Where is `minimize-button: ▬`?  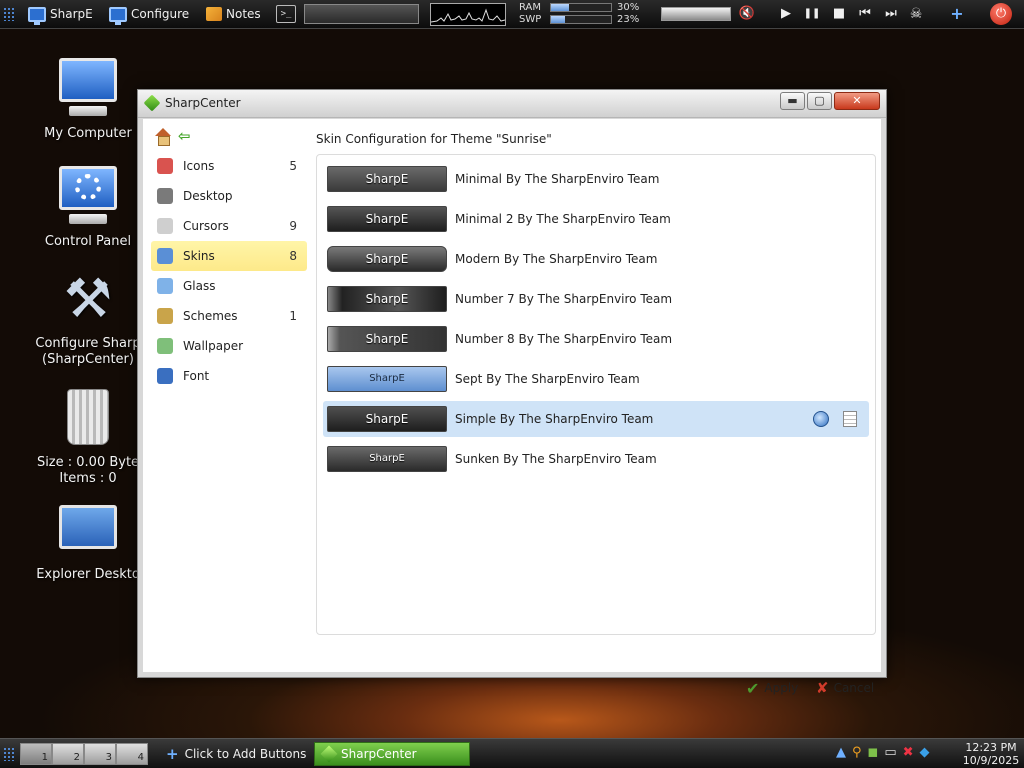
minimize-button: ▬ is located at coordinates (792, 101).